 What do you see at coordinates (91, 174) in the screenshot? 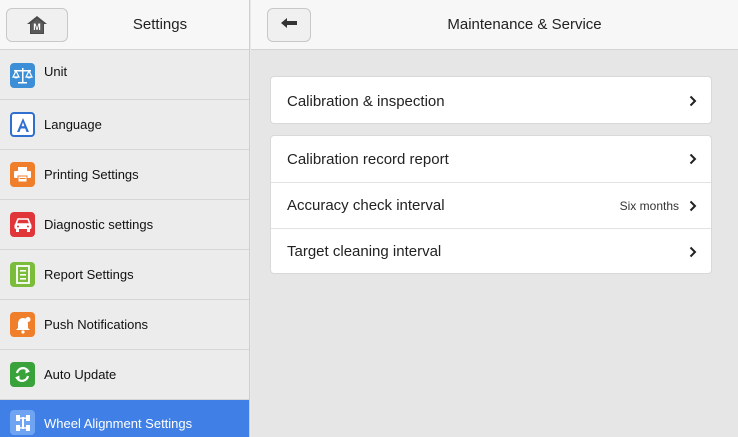
I see `sidebar-item-label: Printing Settings` at bounding box center [91, 174].